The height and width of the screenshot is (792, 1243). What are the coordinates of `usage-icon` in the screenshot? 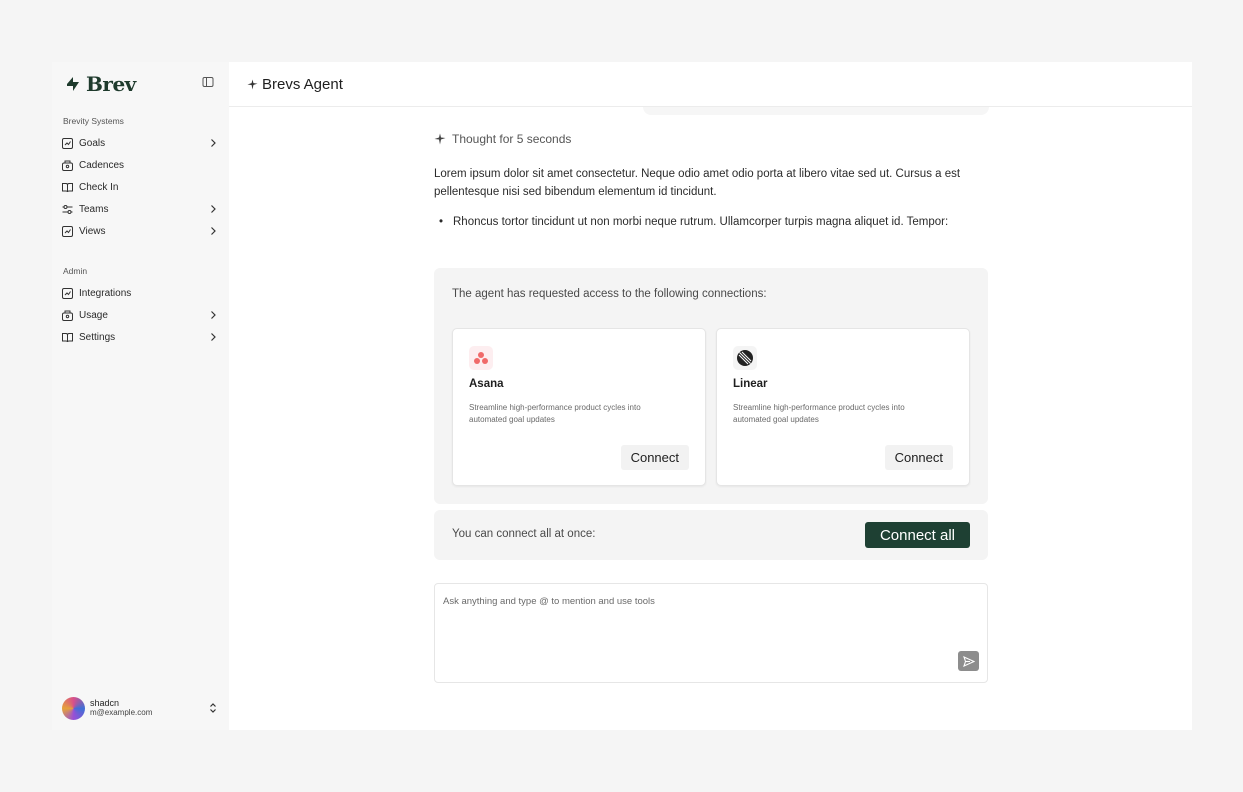 It's located at (67, 315).